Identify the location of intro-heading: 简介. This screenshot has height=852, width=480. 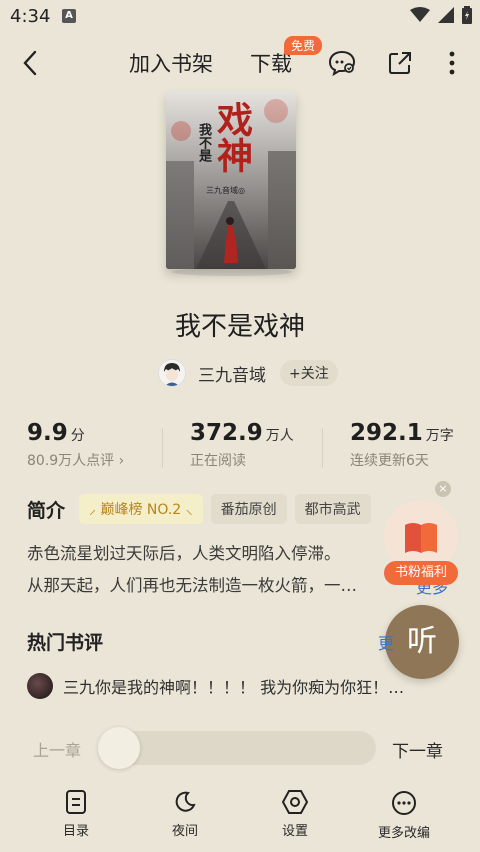
(46, 510).